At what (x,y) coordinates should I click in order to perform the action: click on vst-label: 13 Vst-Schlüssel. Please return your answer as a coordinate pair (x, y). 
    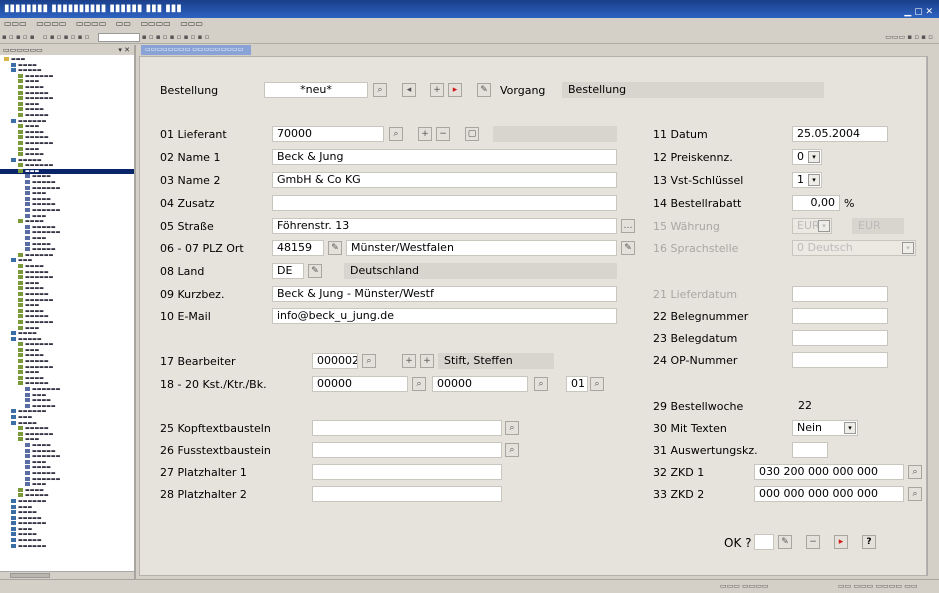
    Looking at the image, I should click on (698, 180).